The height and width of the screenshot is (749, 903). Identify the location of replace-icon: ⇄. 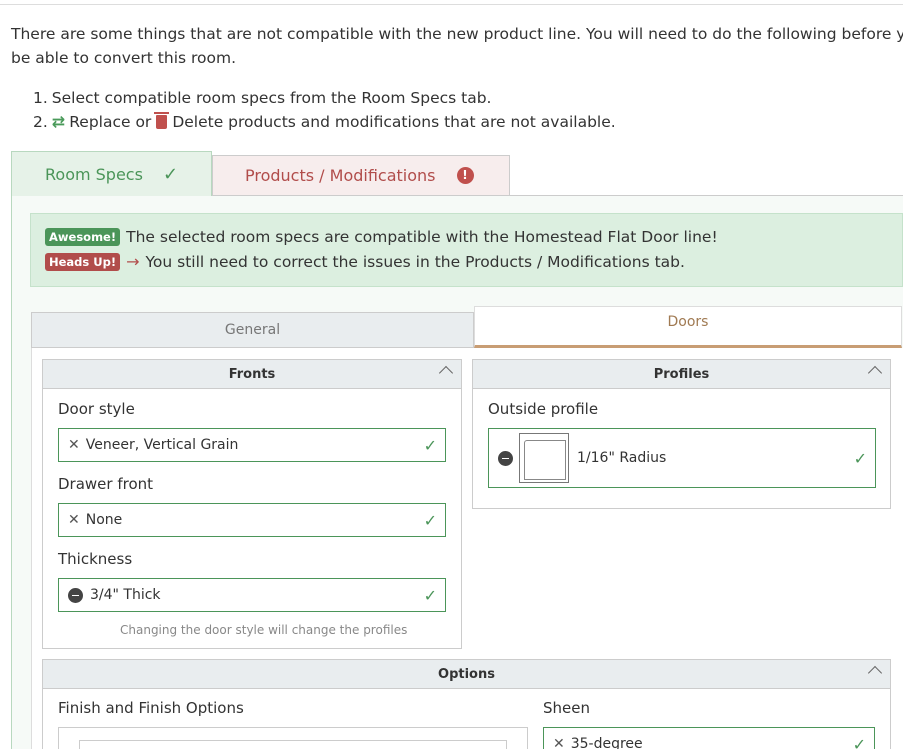
(58, 121).